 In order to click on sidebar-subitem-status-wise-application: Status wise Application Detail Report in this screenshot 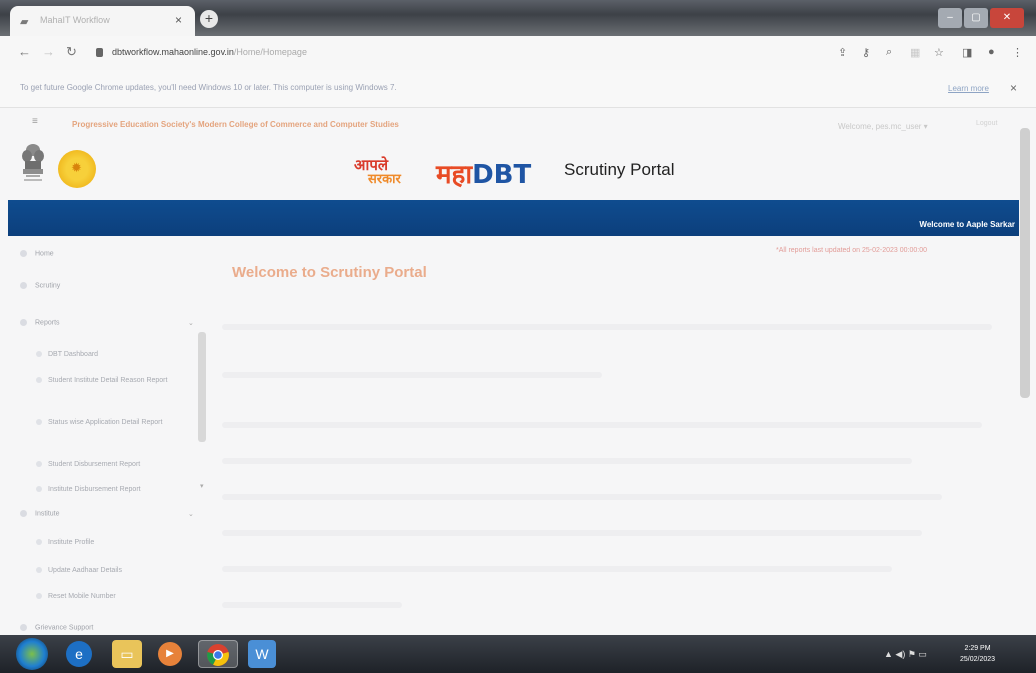, I will do `click(114, 422)`.